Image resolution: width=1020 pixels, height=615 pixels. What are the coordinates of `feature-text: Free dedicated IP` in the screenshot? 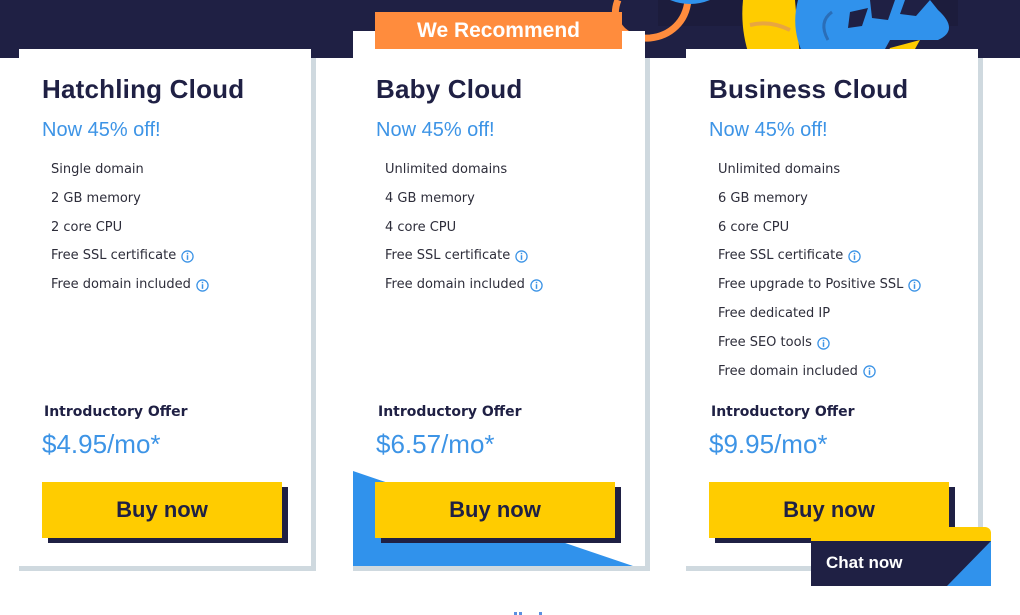 It's located at (774, 313).